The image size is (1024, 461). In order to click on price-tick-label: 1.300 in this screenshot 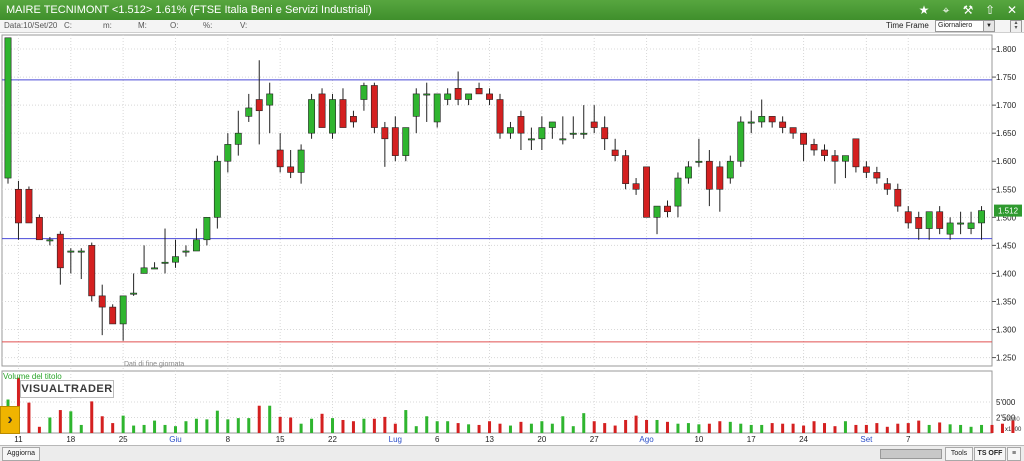, I will do `click(1006, 330)`.